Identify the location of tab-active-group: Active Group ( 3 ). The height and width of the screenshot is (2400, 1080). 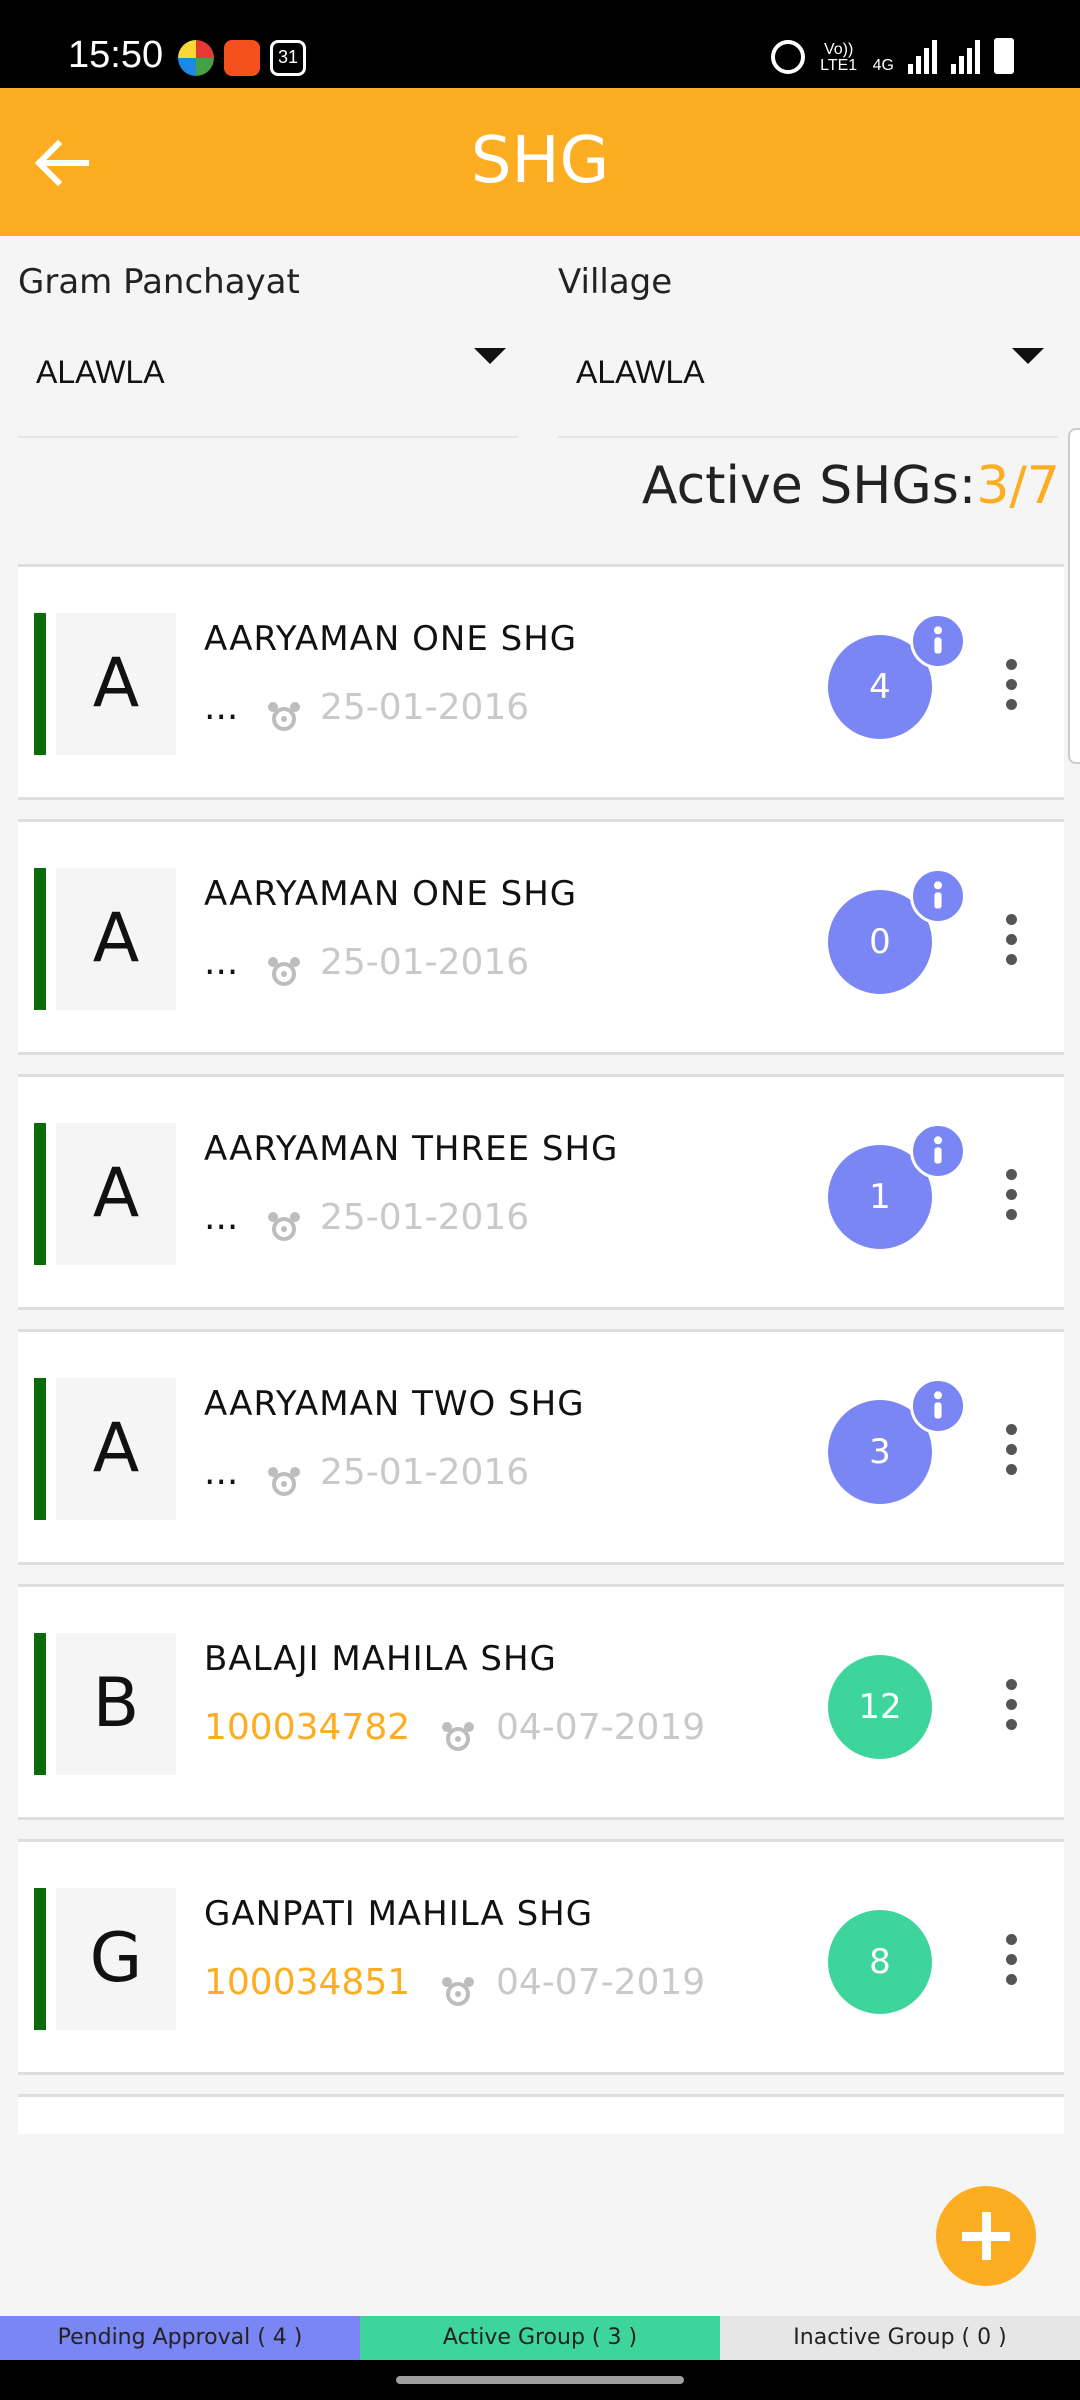
(540, 2338).